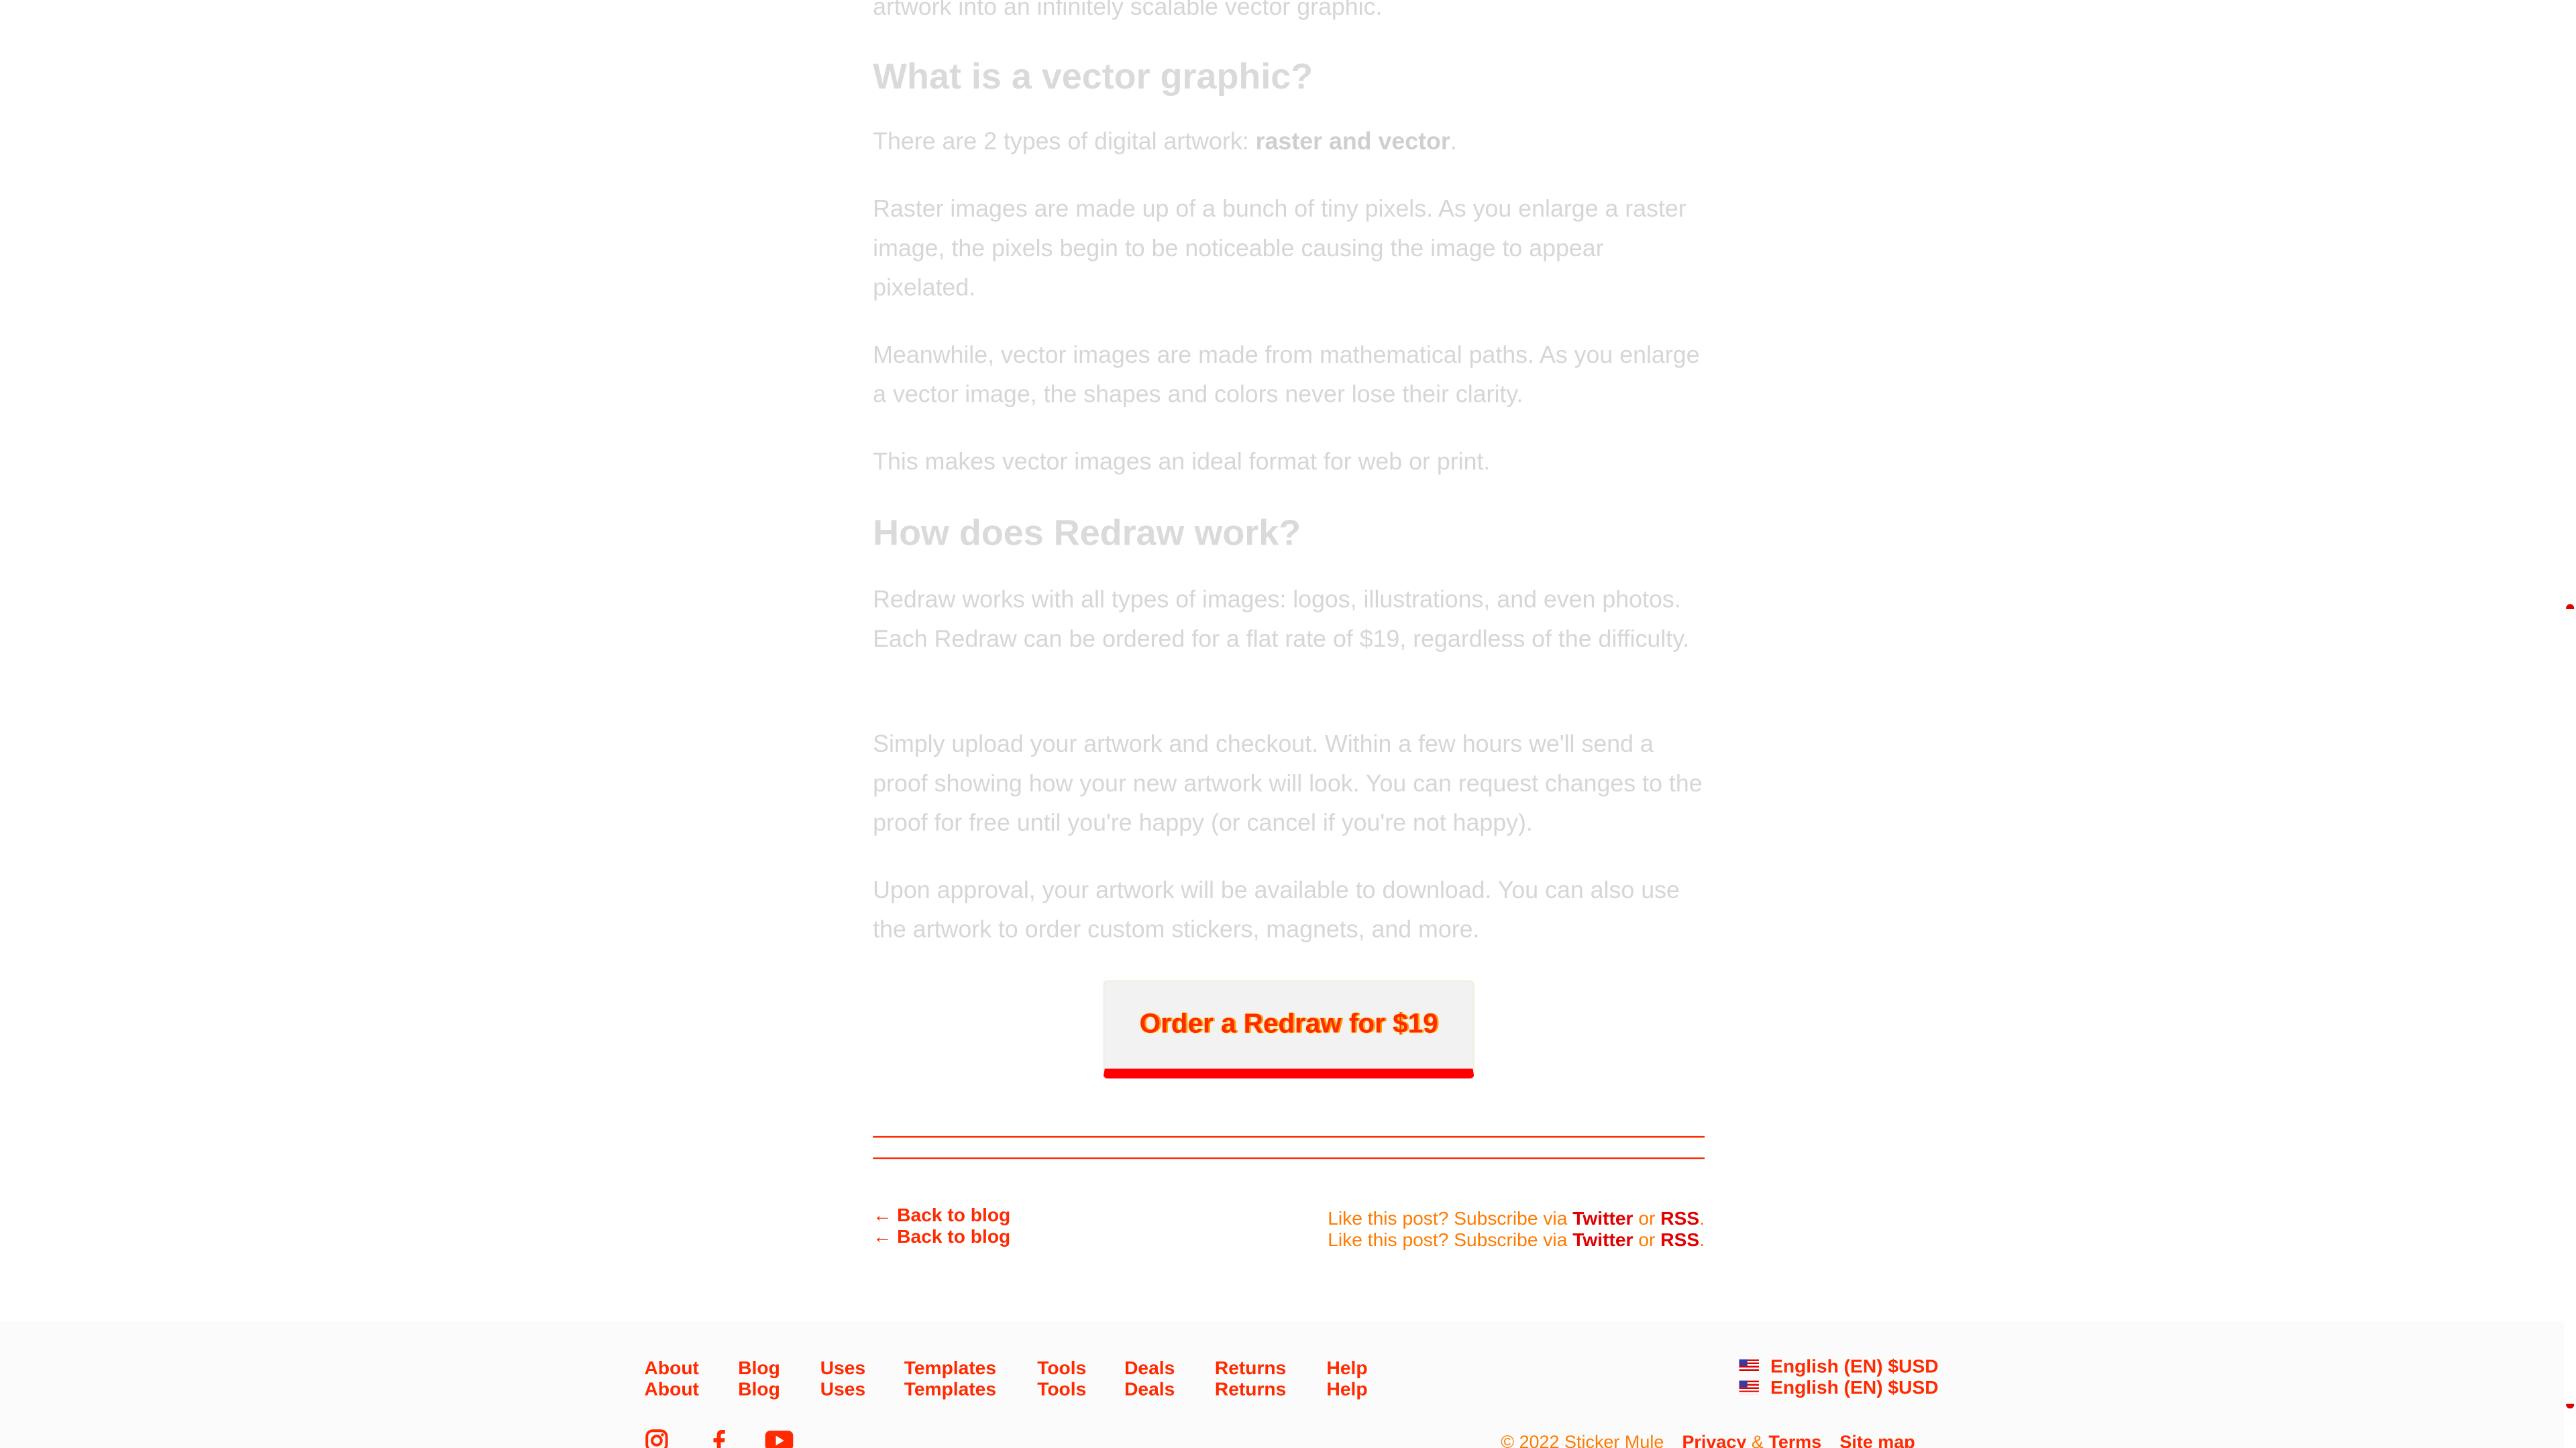  I want to click on footer-link-templates: Templates Templates, so click(950, 1380).